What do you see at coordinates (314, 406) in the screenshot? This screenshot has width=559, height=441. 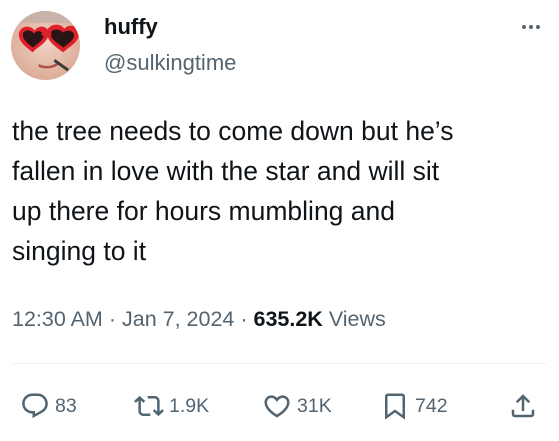 I see `like-count: 31K` at bounding box center [314, 406].